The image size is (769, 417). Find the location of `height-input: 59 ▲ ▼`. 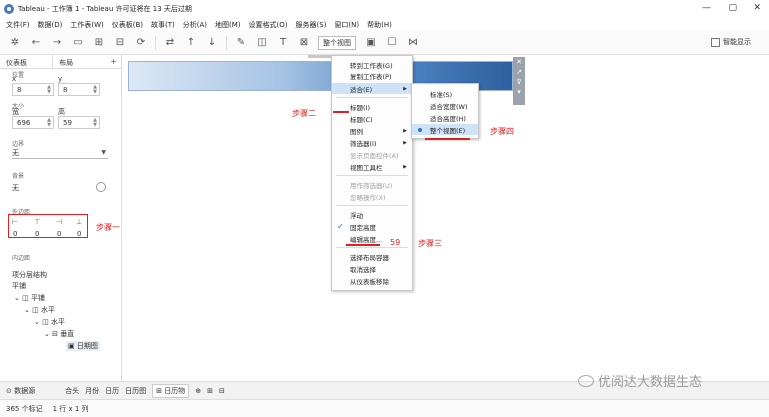

height-input: 59 ▲ ▼ is located at coordinates (79, 122).